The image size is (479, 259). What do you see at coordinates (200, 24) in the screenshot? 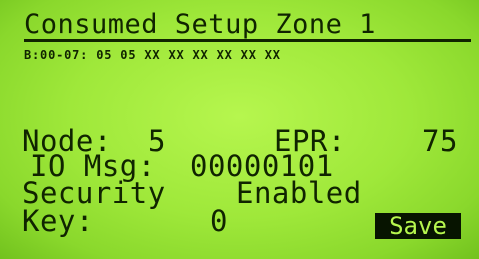
I see `screen-title: Consumed Setup Zone 1` at bounding box center [200, 24].